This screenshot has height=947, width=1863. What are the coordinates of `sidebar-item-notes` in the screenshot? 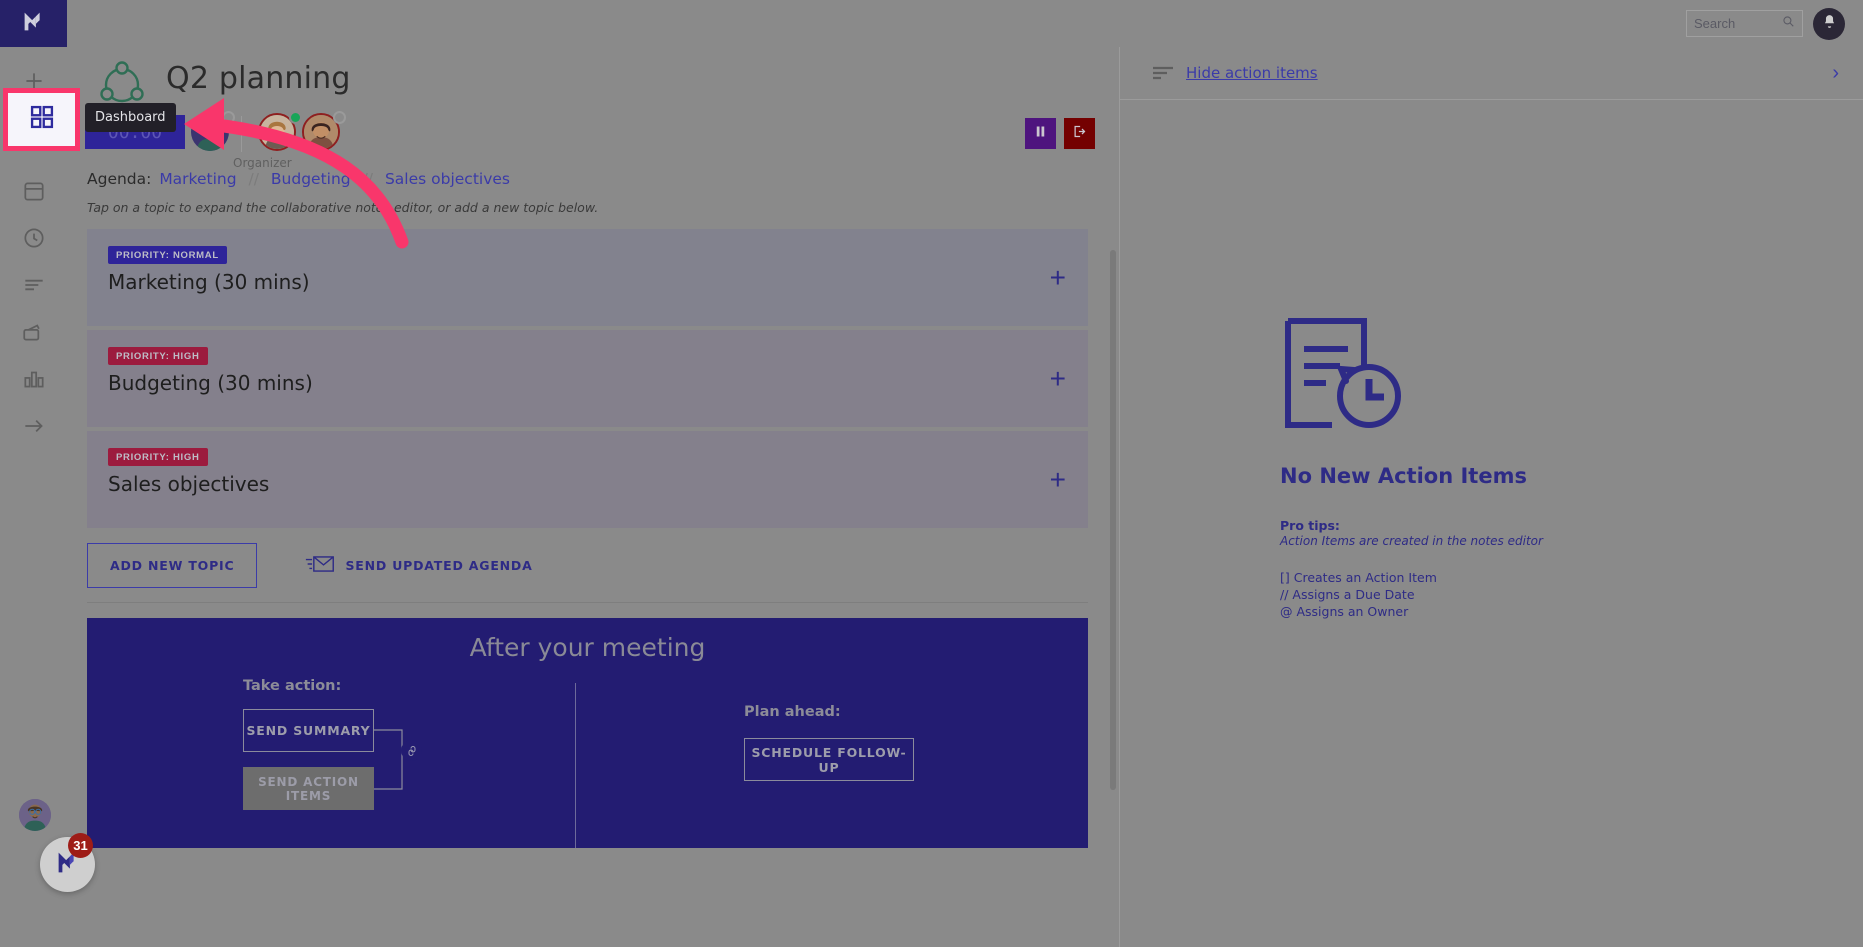 It's located at (33, 287).